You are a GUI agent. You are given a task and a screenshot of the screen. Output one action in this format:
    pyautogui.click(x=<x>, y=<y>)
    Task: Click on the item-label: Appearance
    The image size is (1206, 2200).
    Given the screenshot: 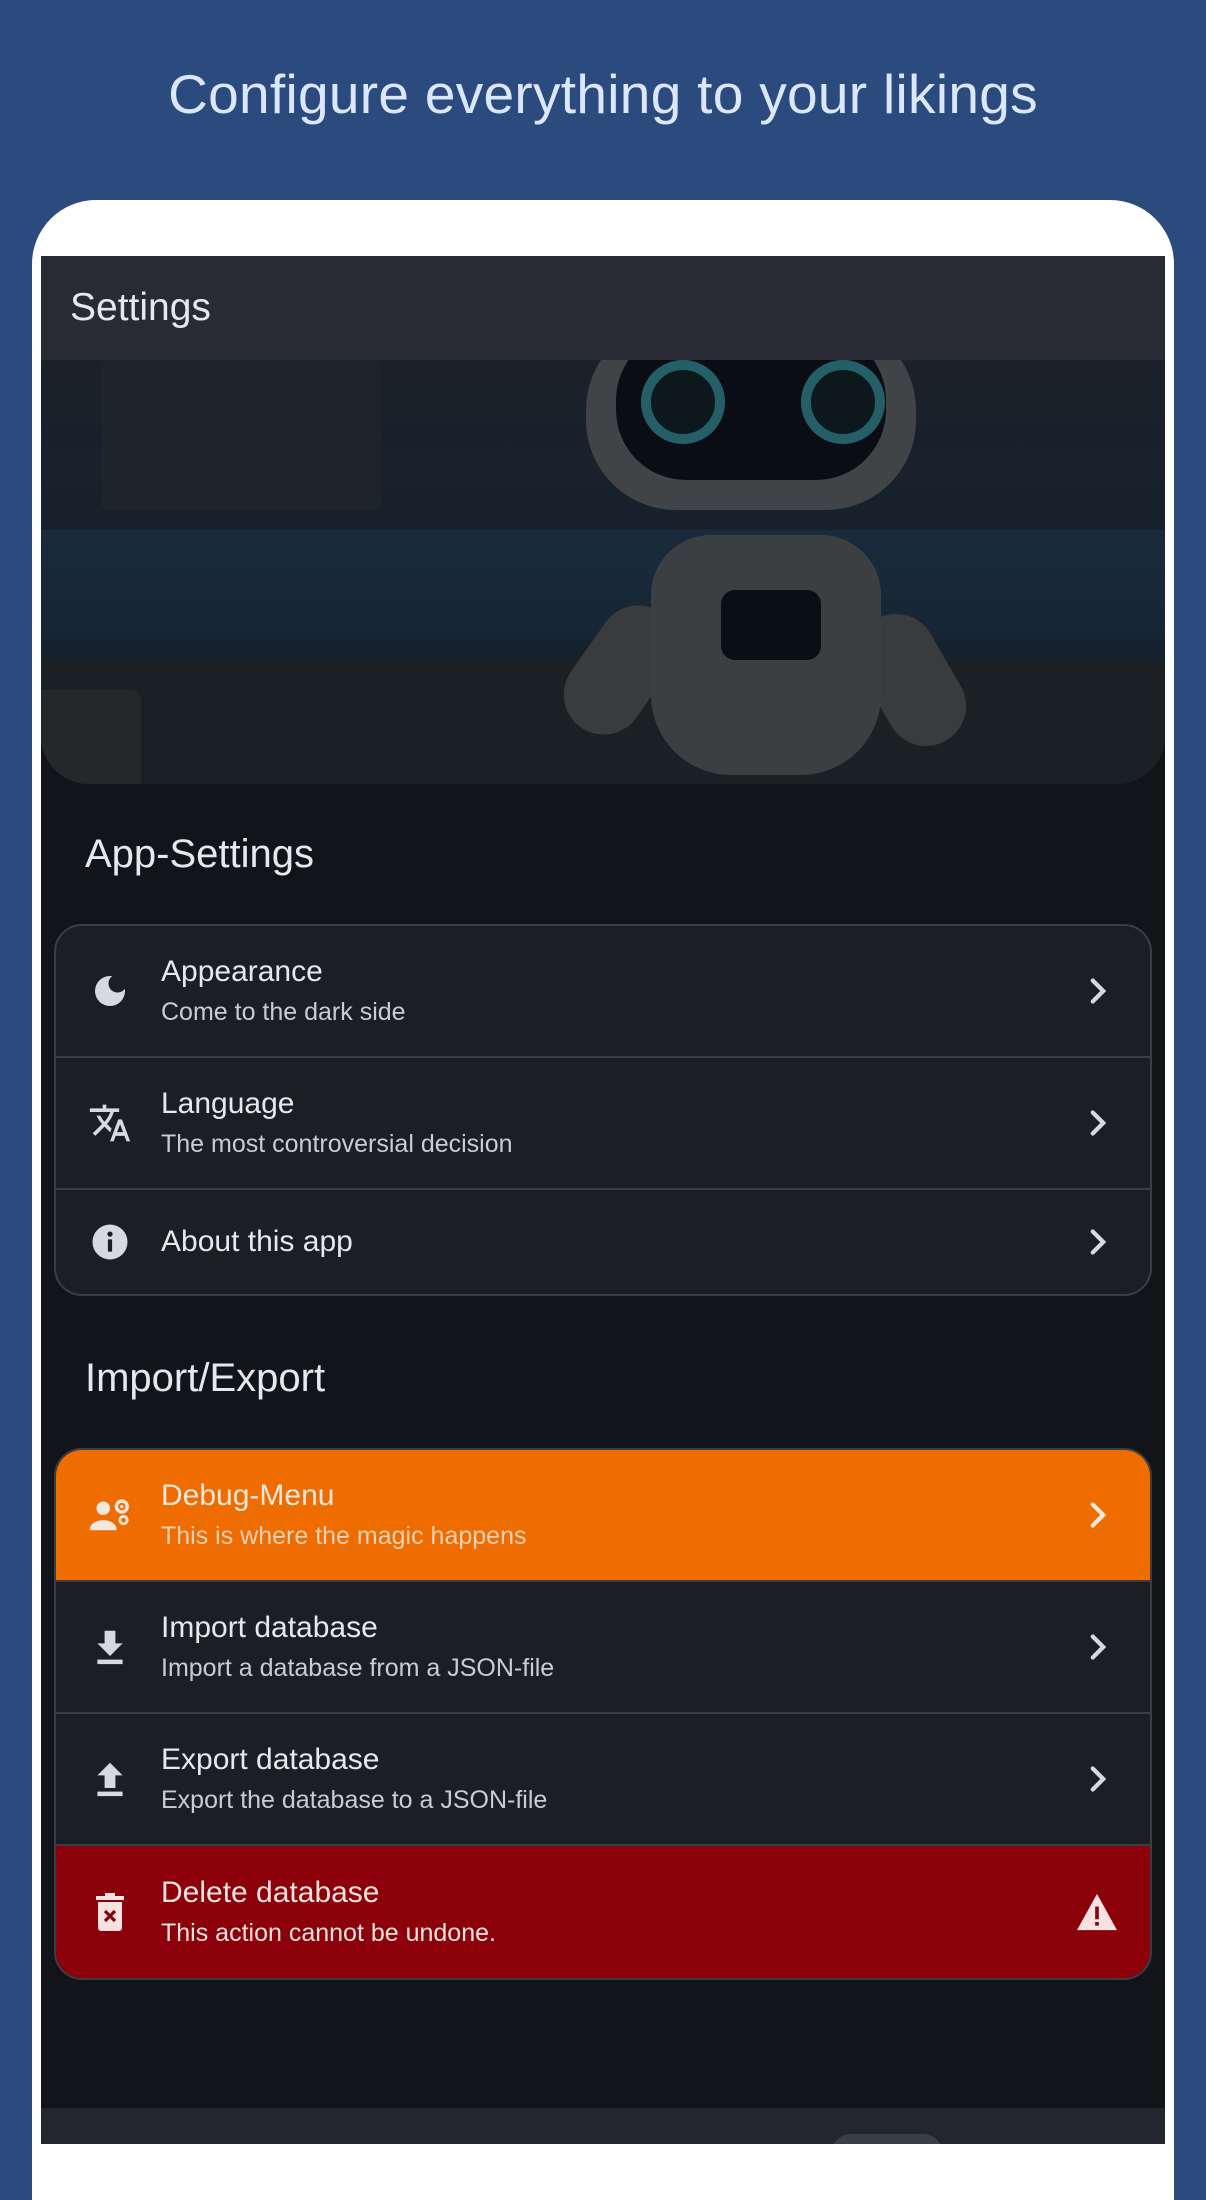 What is the action you would take?
    pyautogui.click(x=242, y=971)
    